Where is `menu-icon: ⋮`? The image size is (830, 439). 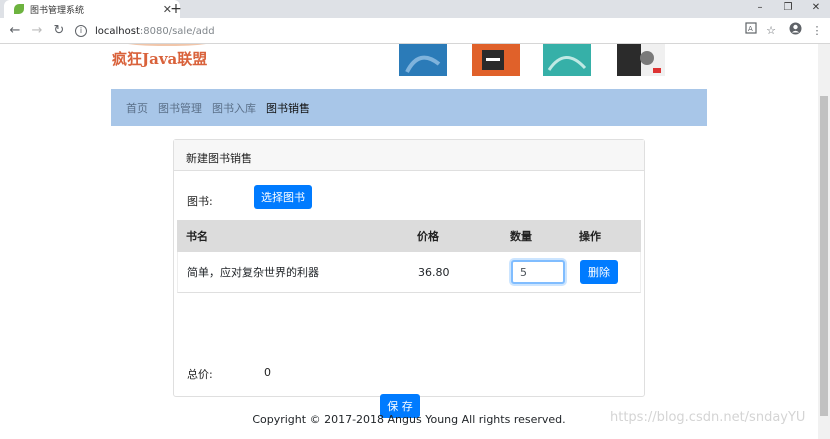
menu-icon: ⋮ is located at coordinates (817, 31).